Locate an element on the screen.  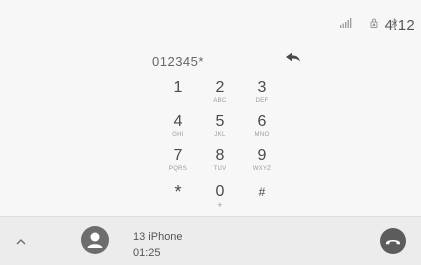
key-6: 6 MNO is located at coordinates (262, 129).